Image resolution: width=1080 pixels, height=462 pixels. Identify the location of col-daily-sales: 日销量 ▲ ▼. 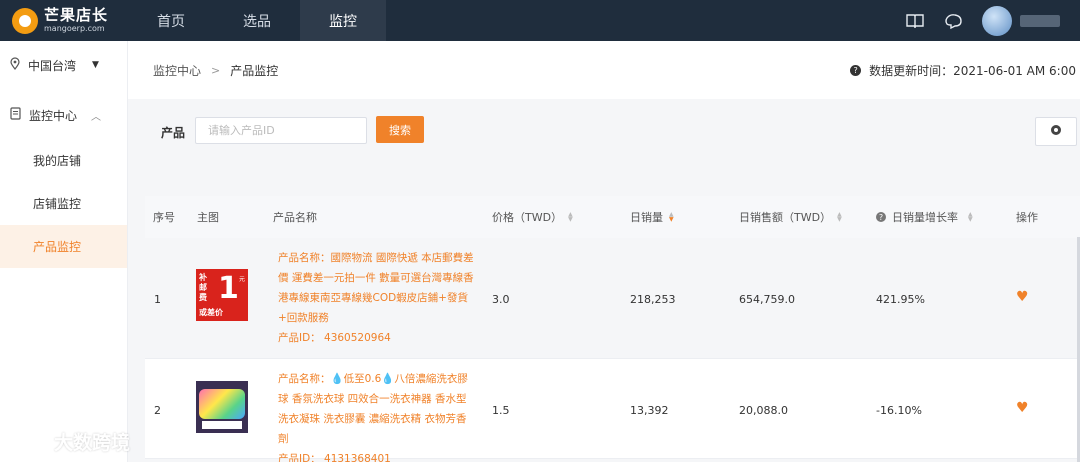
(652, 217).